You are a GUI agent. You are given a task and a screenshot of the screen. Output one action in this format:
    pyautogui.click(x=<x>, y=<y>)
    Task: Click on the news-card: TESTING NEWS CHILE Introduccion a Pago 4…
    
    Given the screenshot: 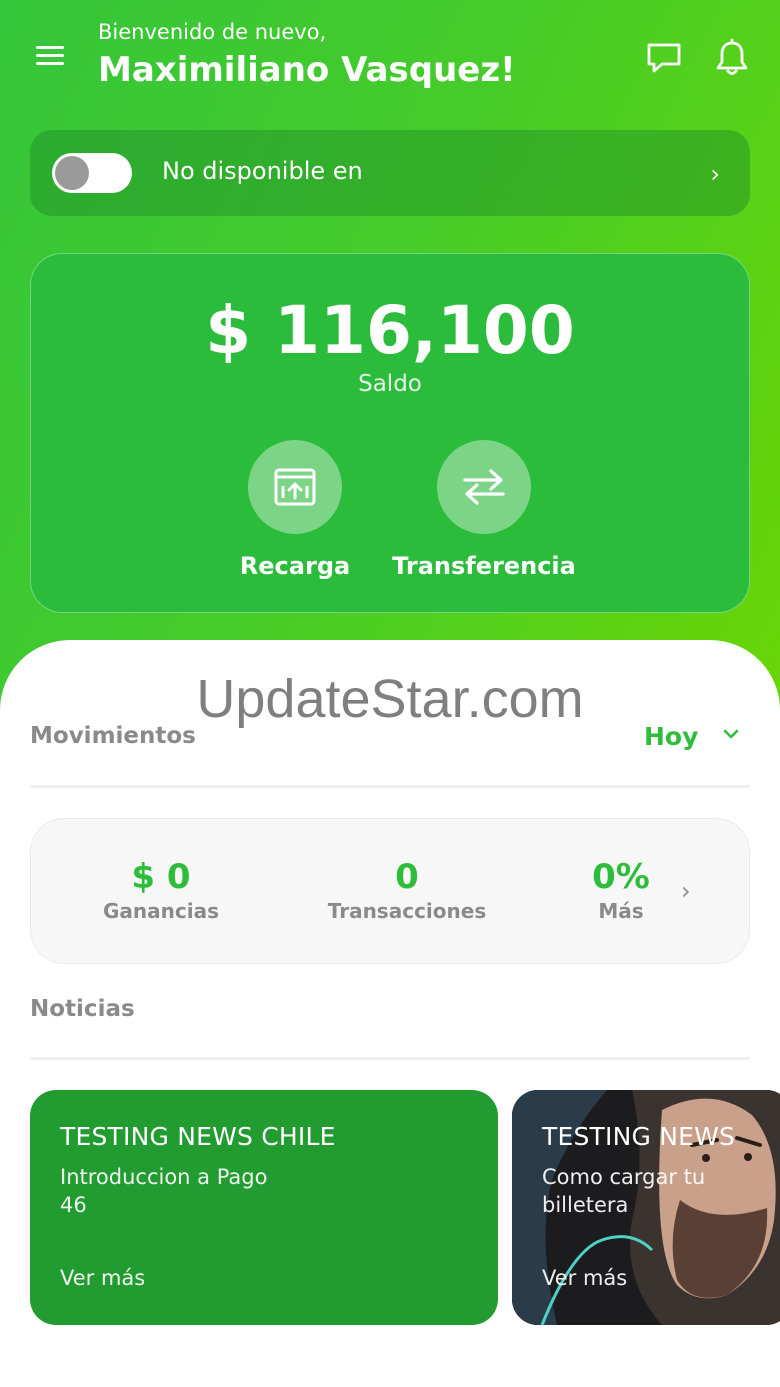 What is the action you would take?
    pyautogui.click(x=264, y=1207)
    